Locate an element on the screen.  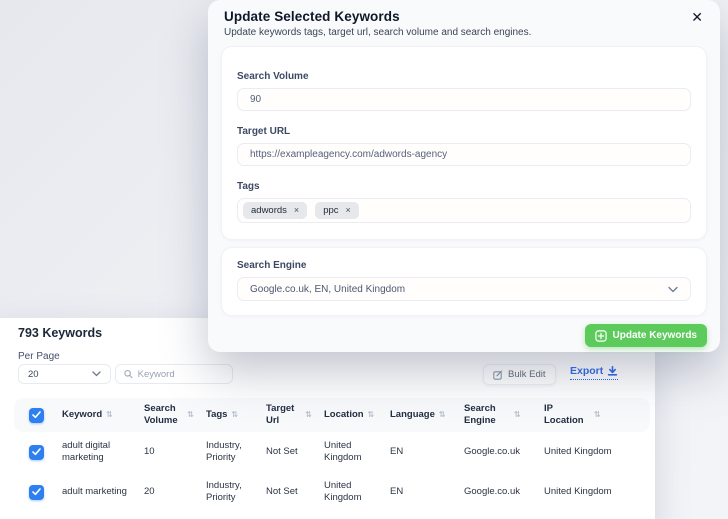
select-all-checkbox is located at coordinates (36, 415).